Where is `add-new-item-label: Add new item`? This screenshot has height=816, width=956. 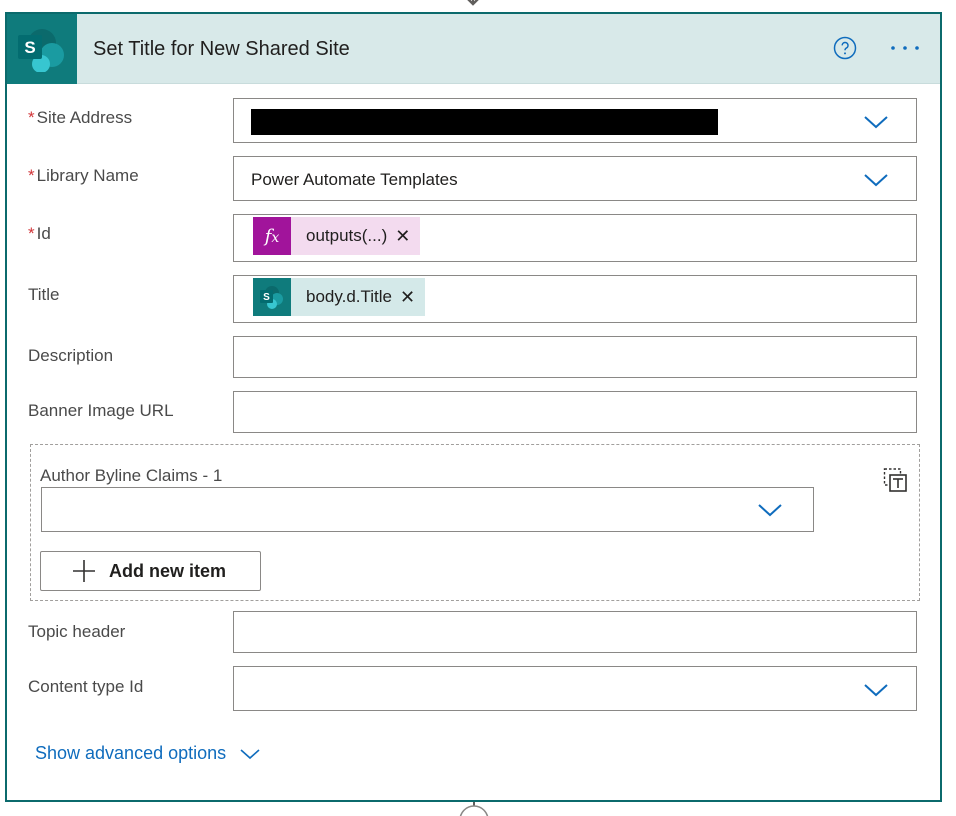
add-new-item-label: Add new item is located at coordinates (168, 570).